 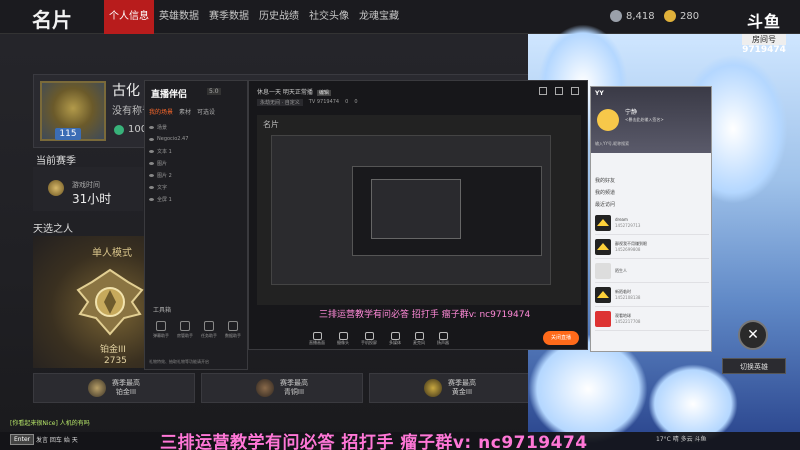 What do you see at coordinates (115, 361) in the screenshot?
I see `rank-points: 2735` at bounding box center [115, 361].